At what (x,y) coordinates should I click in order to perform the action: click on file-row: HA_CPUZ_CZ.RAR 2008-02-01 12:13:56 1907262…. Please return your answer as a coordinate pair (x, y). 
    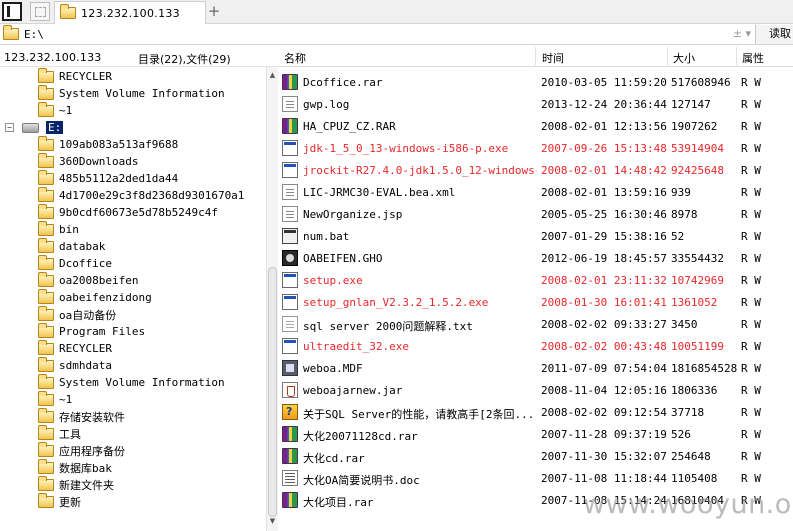
    Looking at the image, I should click on (535, 126).